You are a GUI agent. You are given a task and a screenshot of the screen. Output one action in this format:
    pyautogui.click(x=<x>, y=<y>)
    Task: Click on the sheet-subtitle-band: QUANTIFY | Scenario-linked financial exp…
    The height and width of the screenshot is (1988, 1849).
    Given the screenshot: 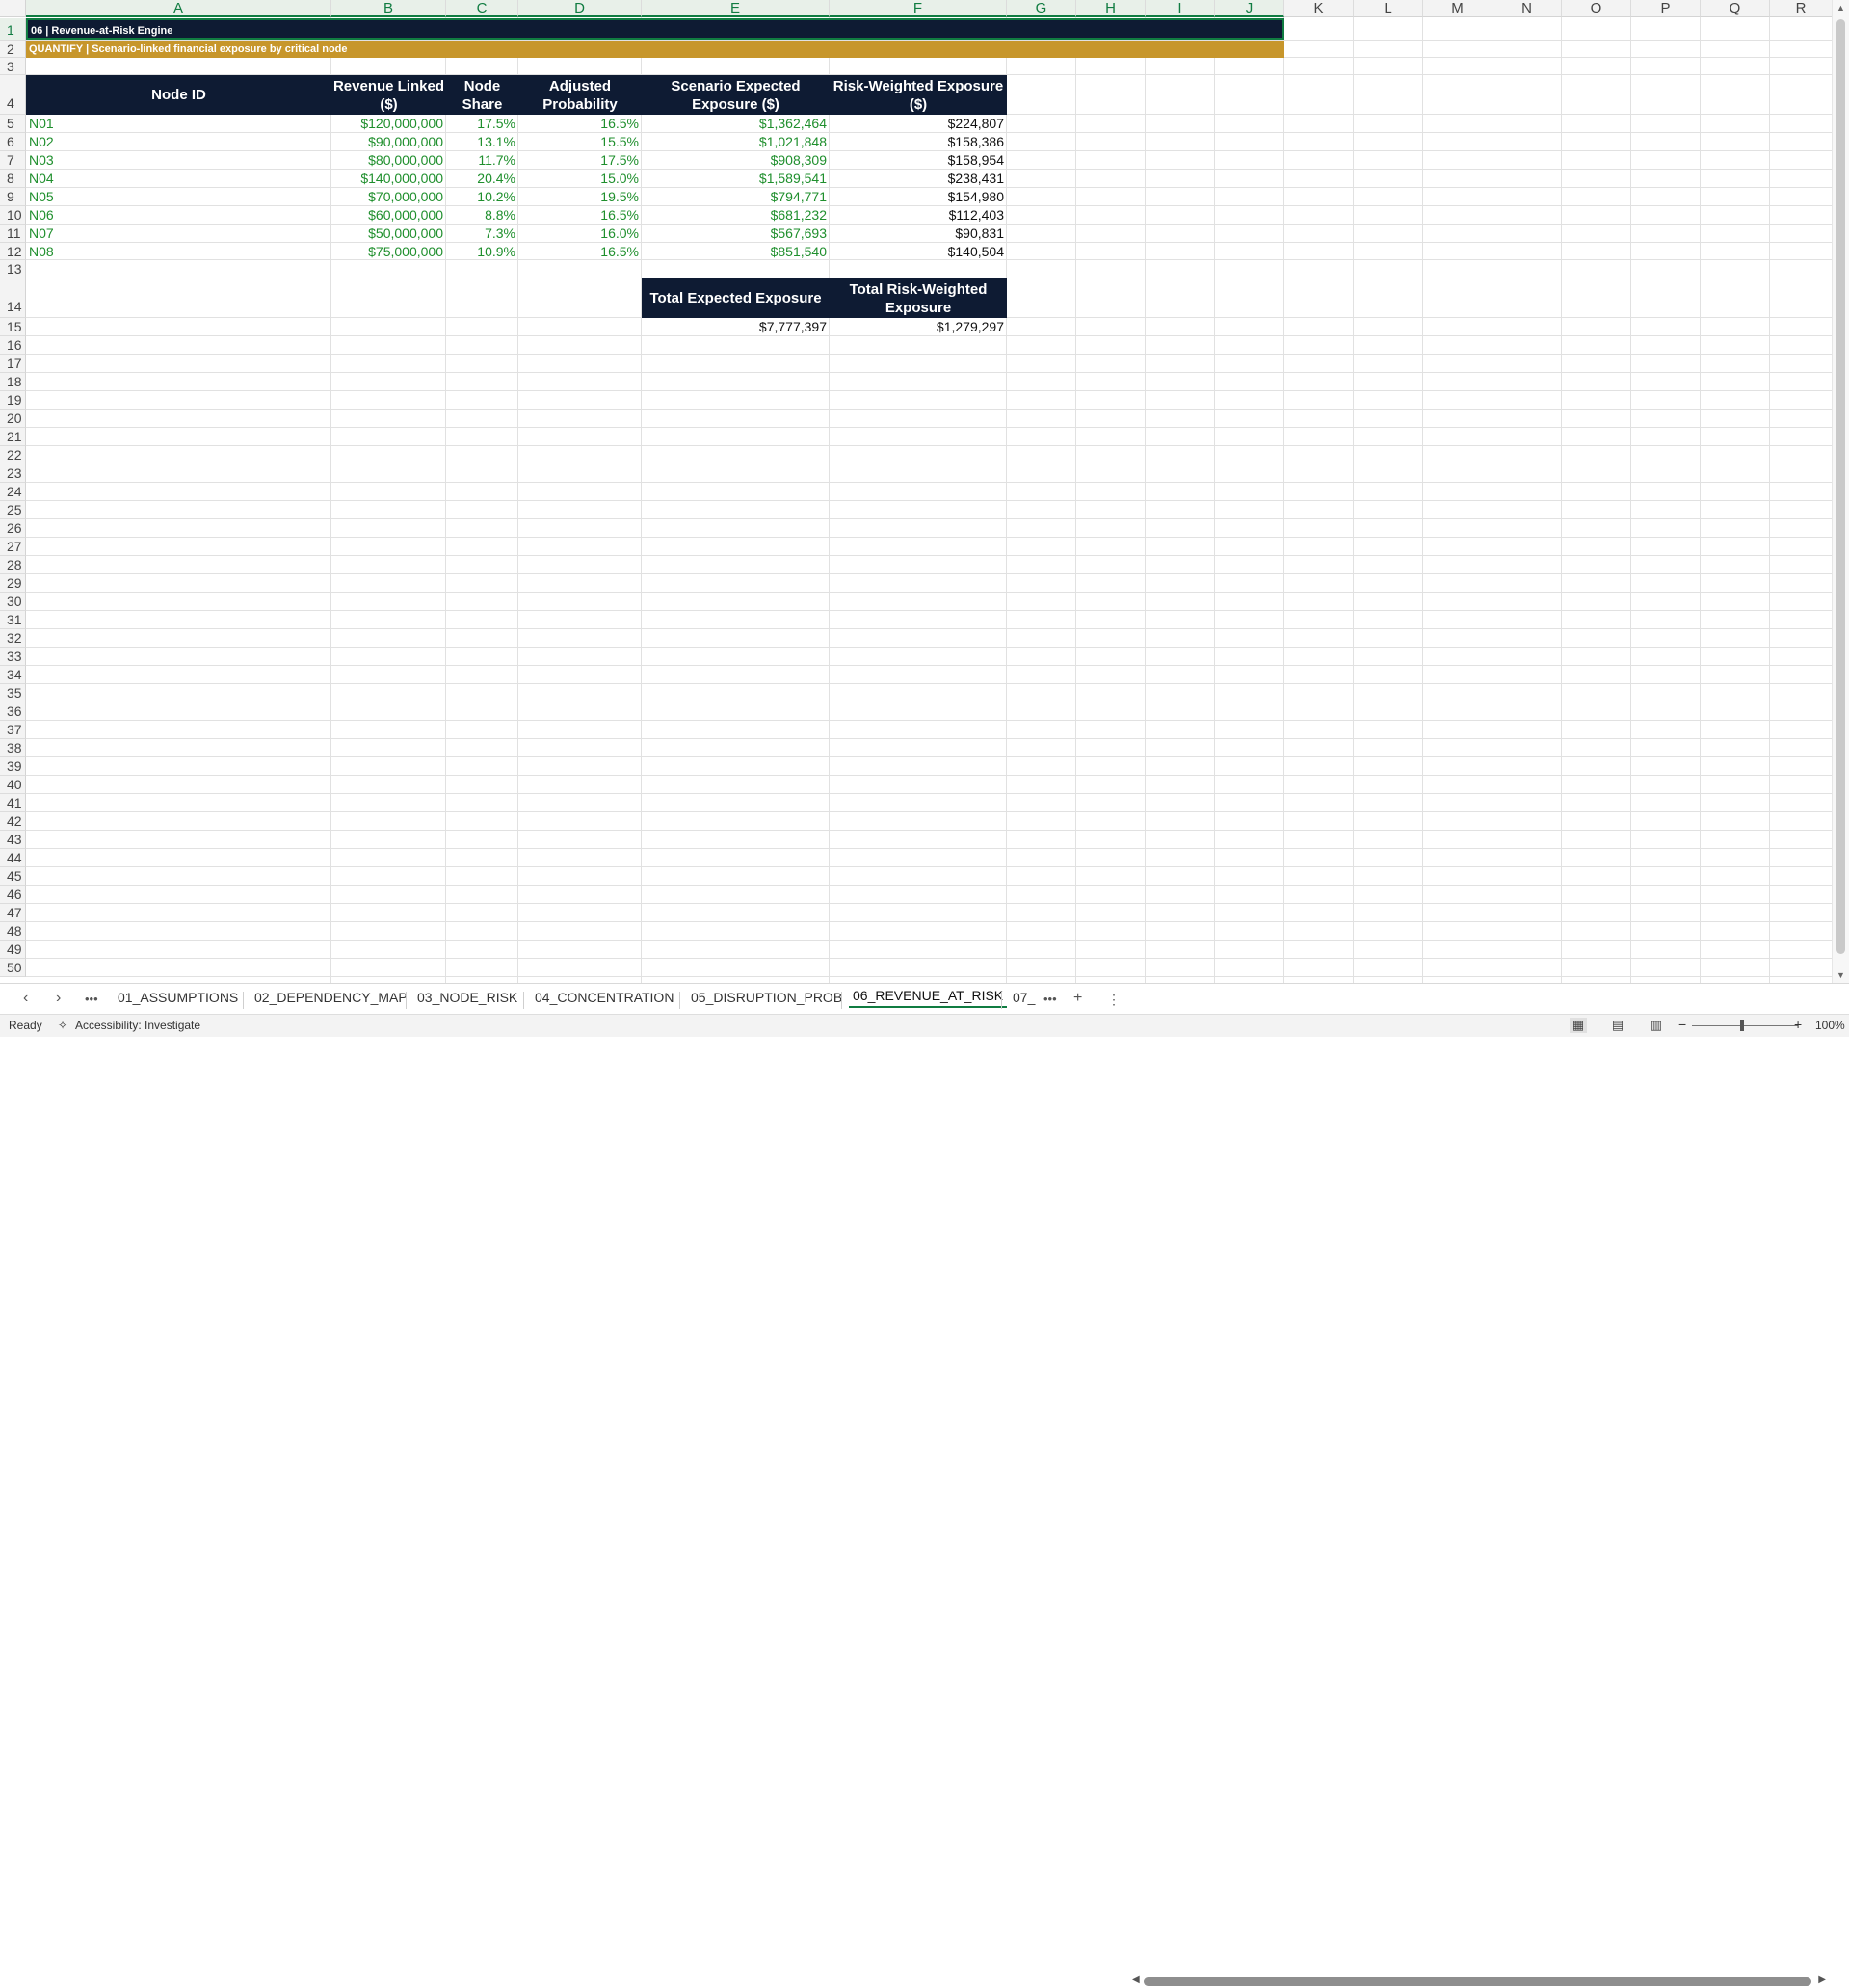 What is the action you would take?
    pyautogui.click(x=655, y=49)
    